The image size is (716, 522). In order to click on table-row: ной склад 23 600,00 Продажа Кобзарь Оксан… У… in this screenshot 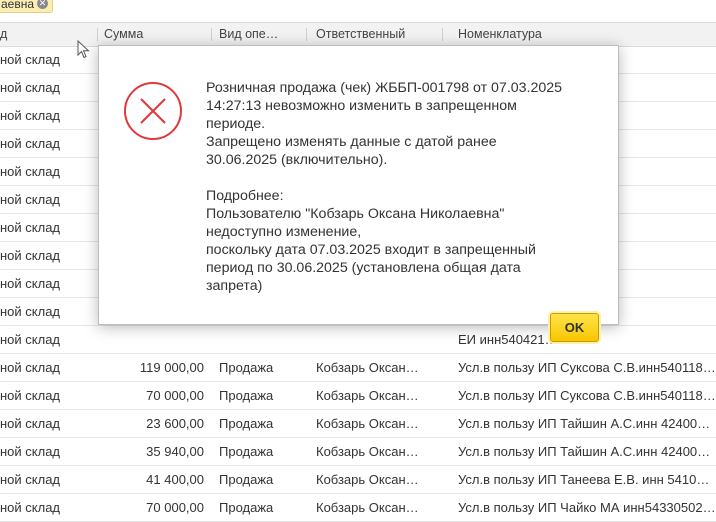, I will do `click(358, 424)`.